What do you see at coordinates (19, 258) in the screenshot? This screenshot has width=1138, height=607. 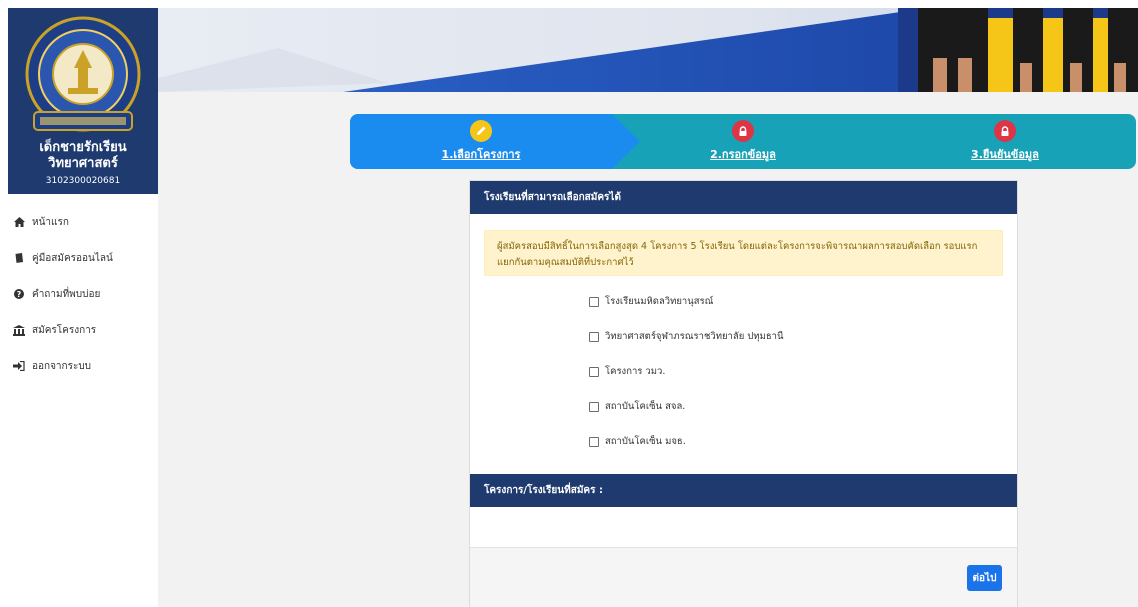 I see `book-icon` at bounding box center [19, 258].